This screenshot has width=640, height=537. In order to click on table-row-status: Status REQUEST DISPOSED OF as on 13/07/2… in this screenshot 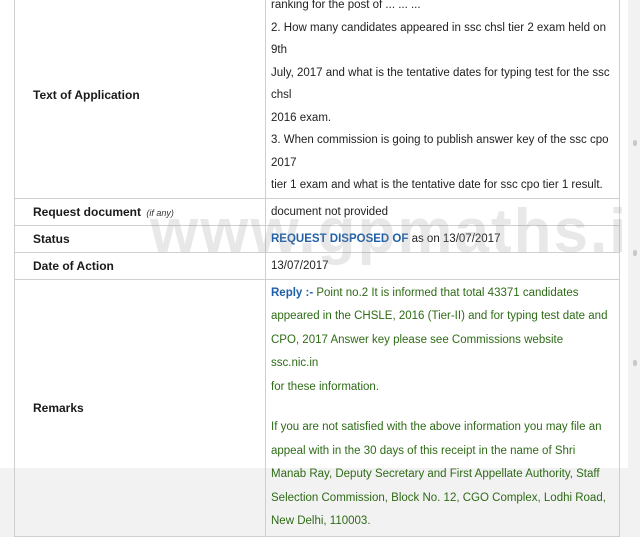, I will do `click(317, 238)`.